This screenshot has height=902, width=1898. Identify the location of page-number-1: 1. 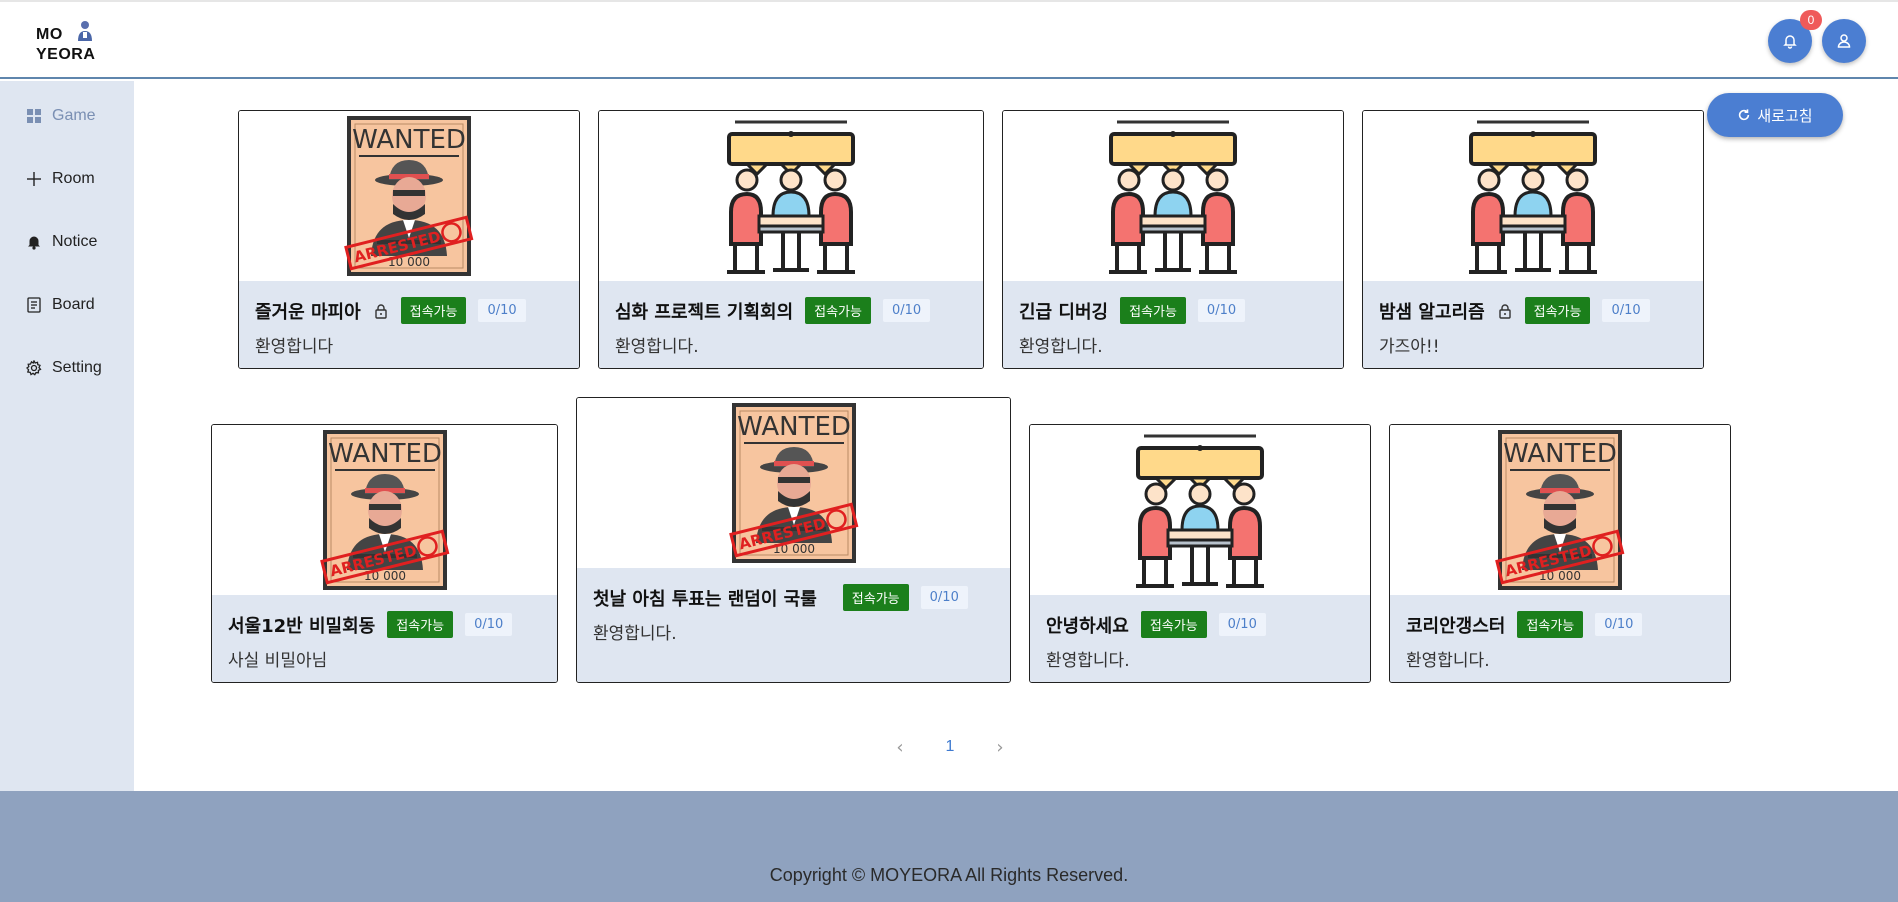
(950, 747).